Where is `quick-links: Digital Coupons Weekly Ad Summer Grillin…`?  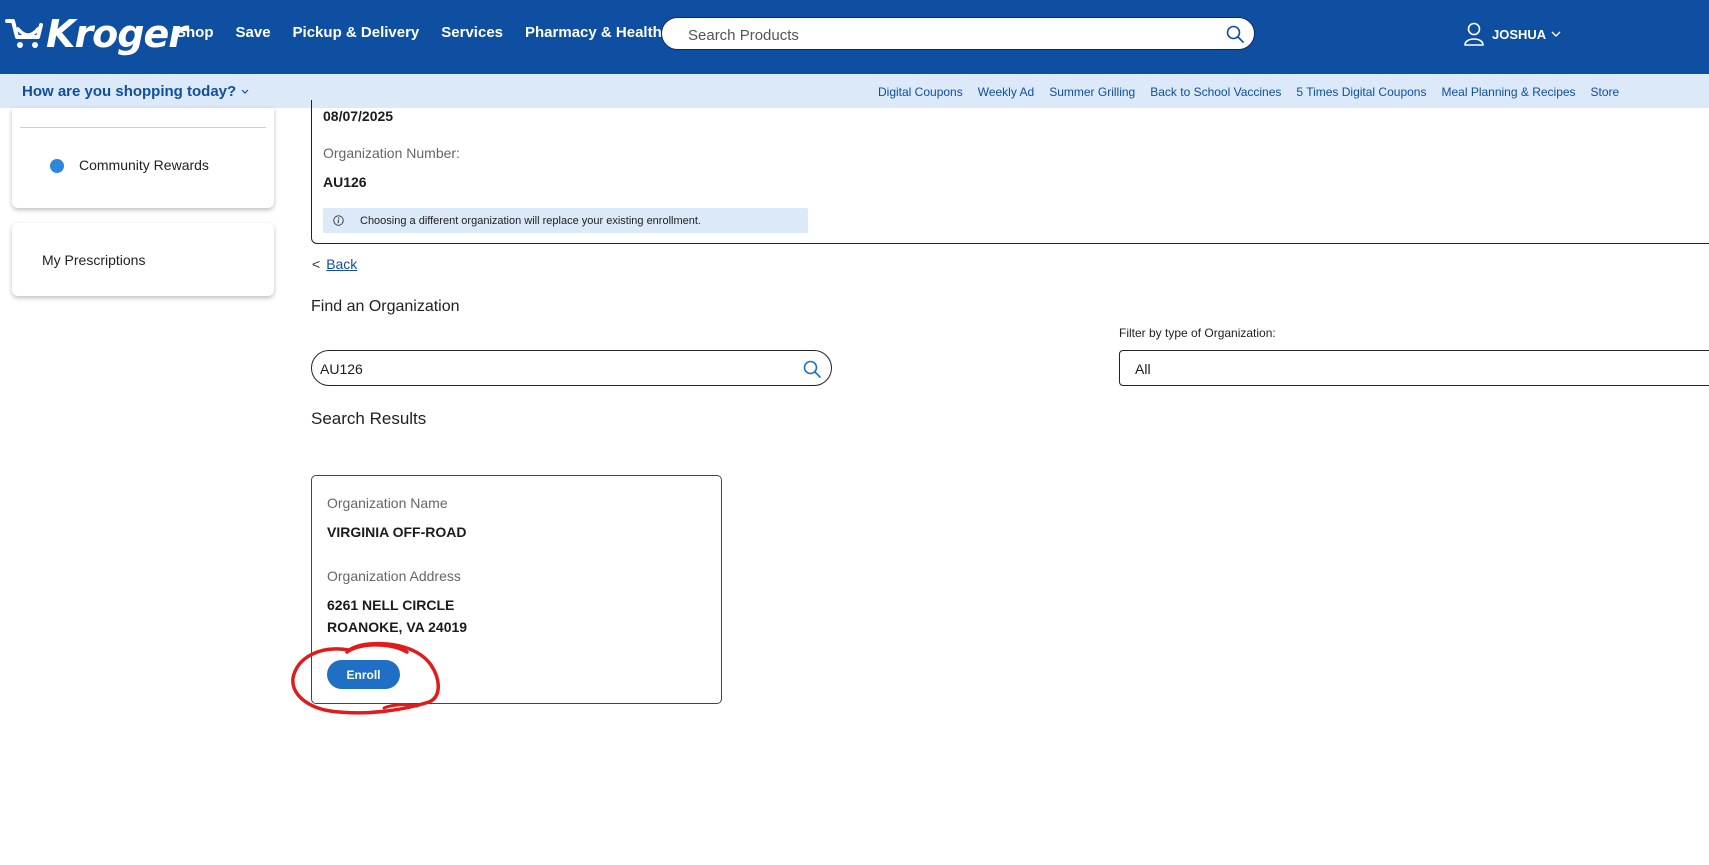
quick-links: Digital Coupons Weekly Ad Summer Grillin… is located at coordinates (1256, 92).